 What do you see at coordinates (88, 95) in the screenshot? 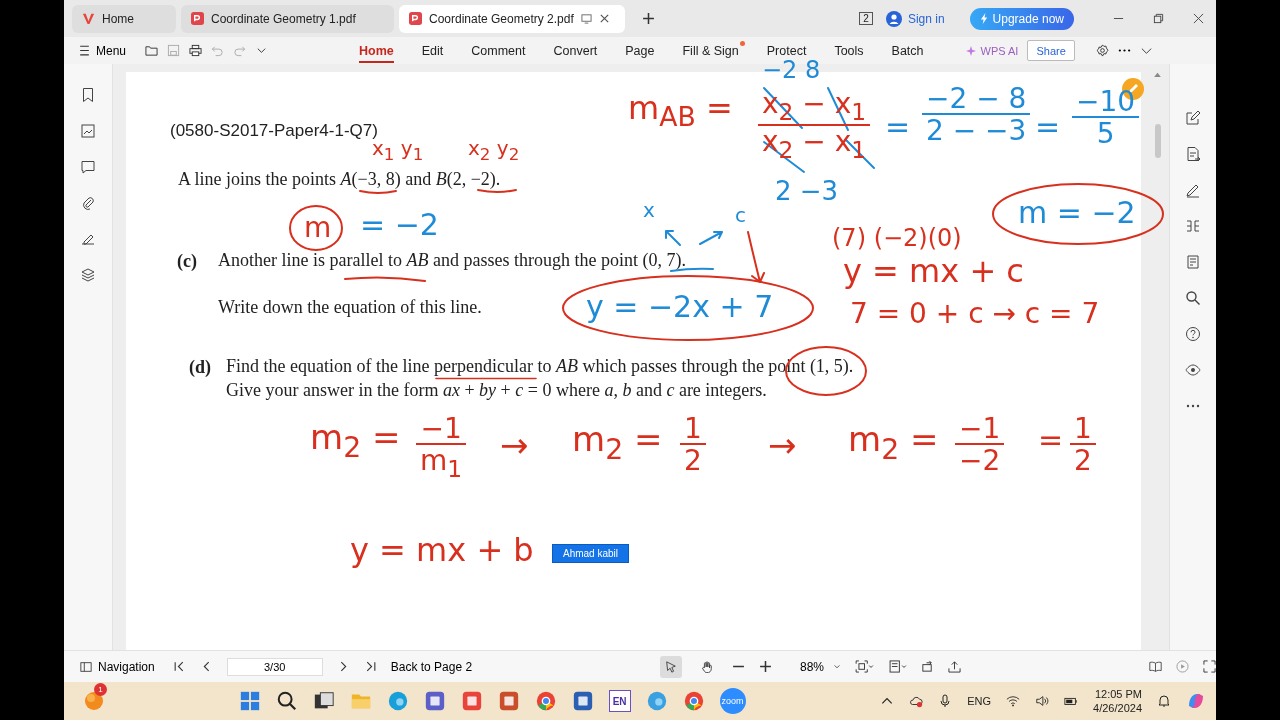
I see `bookmark-icon` at bounding box center [88, 95].